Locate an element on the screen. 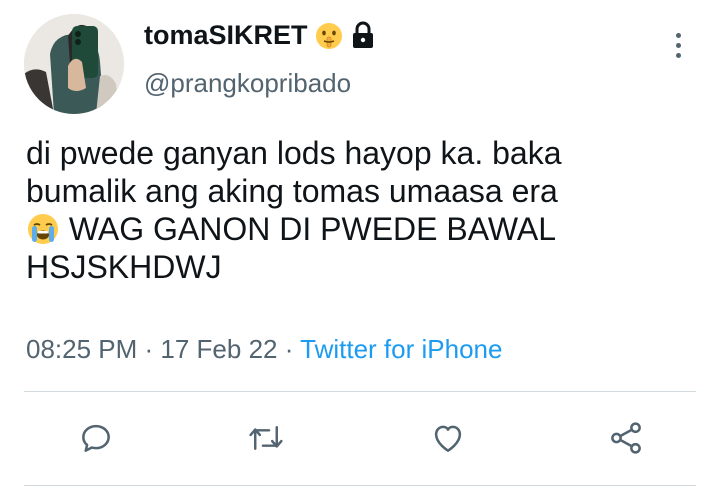  retweet-icon is located at coordinates (266, 438).